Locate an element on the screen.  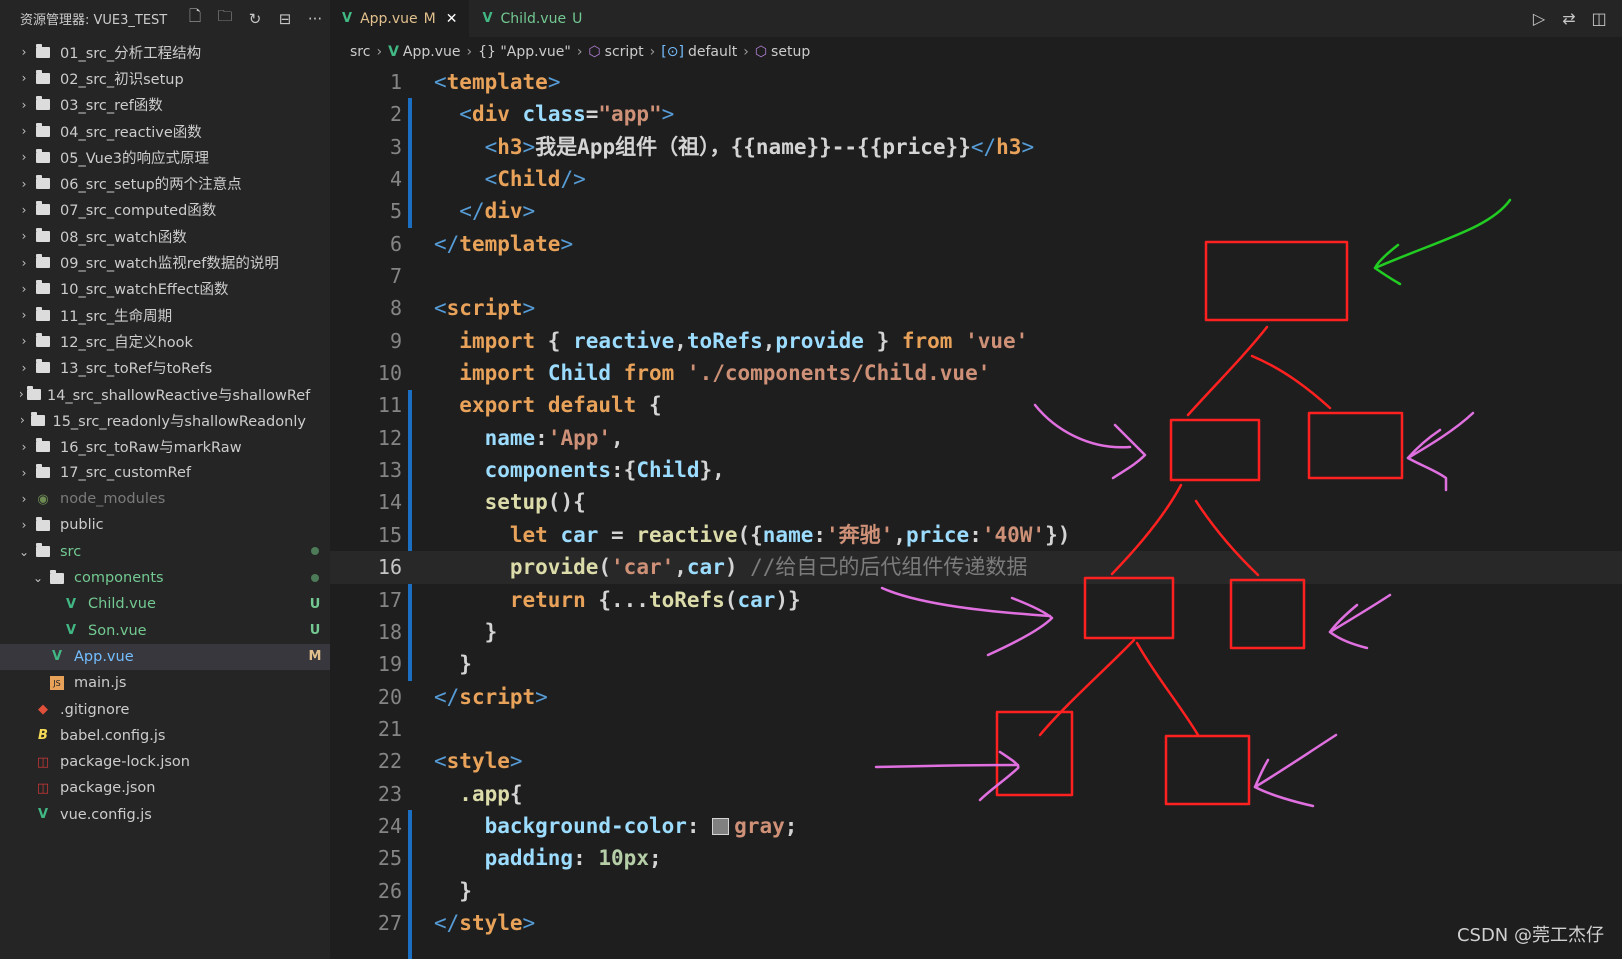
tree-item: Vvue.config.js is located at coordinates (165, 815).